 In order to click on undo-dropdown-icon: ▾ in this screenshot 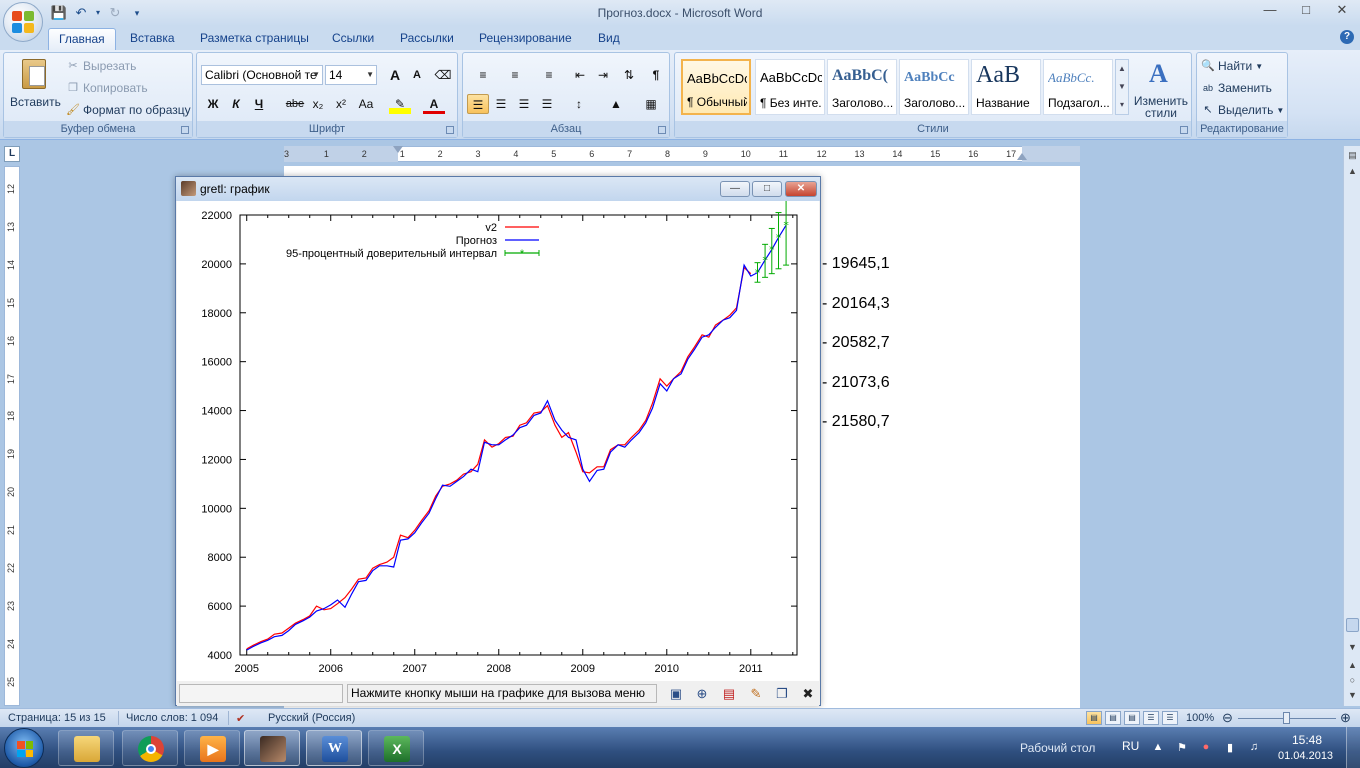, I will do `click(98, 13)`.